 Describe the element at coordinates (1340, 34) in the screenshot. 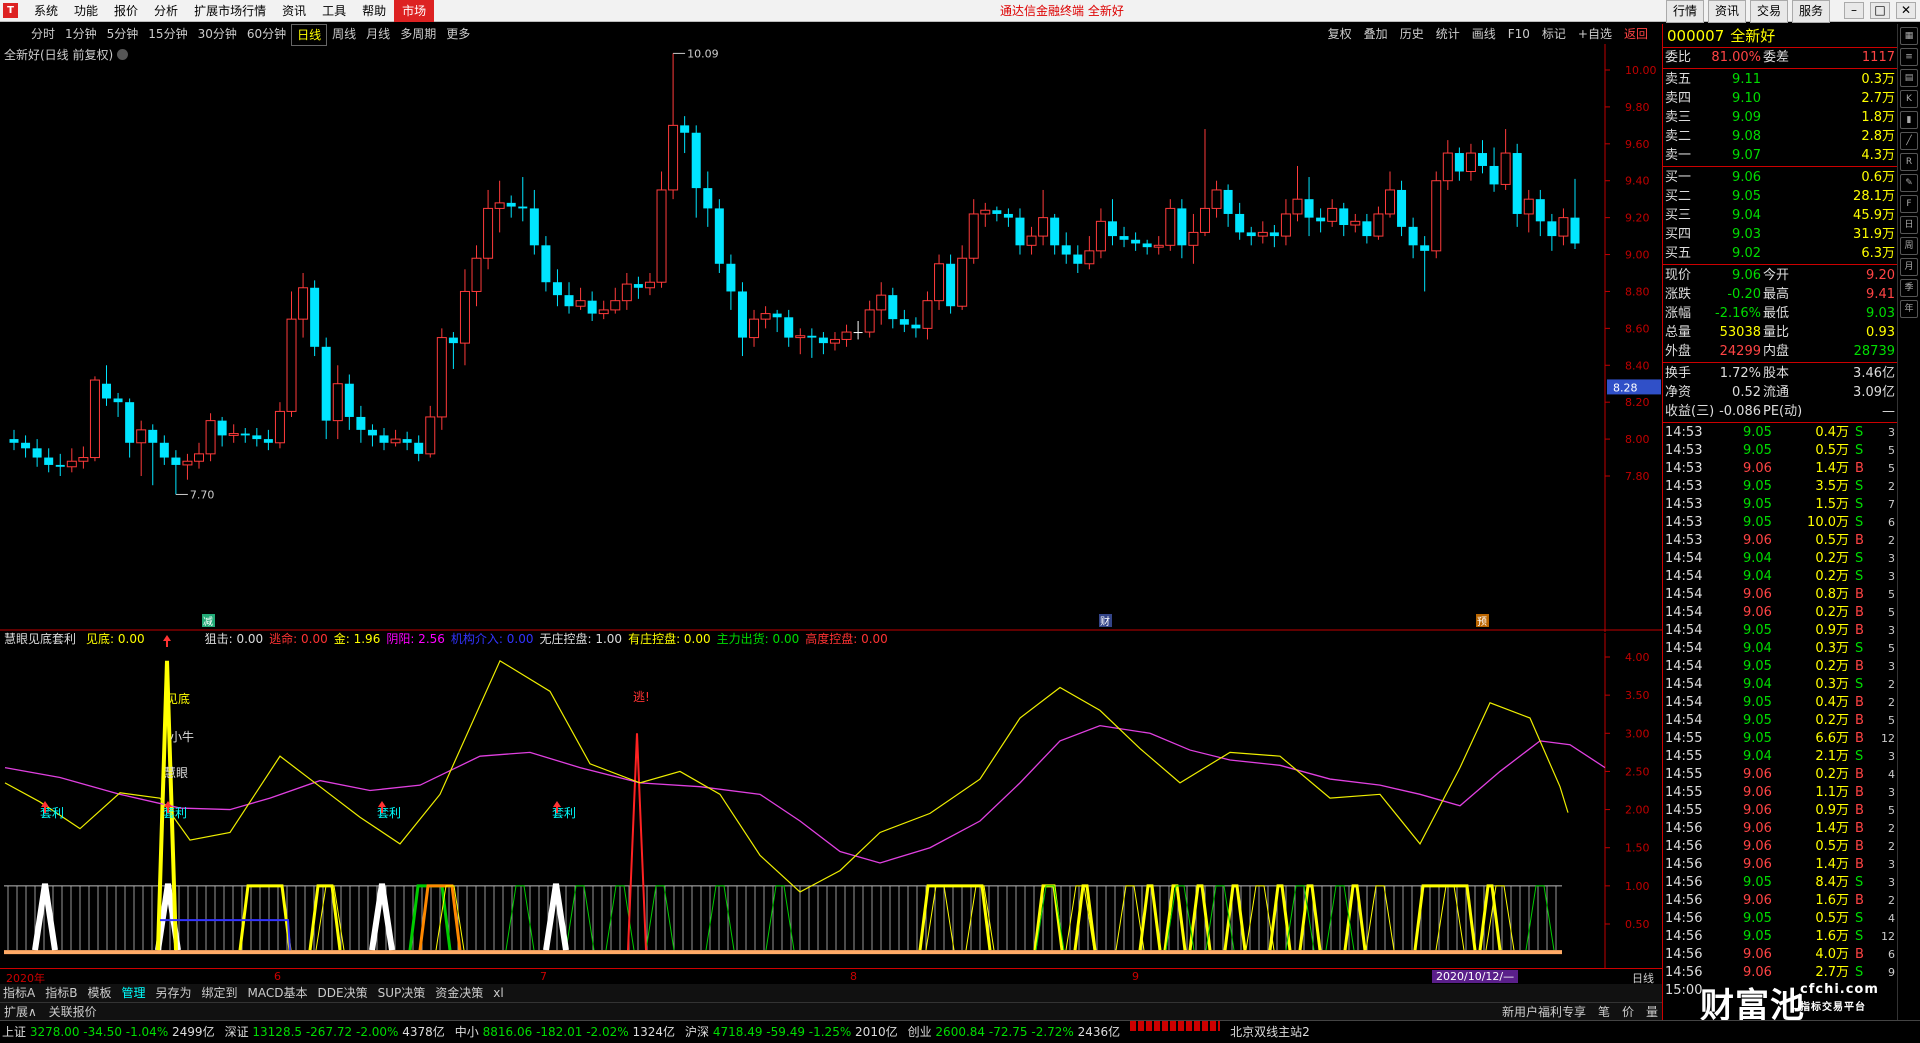

I see `adjust-button: 复权` at that location.